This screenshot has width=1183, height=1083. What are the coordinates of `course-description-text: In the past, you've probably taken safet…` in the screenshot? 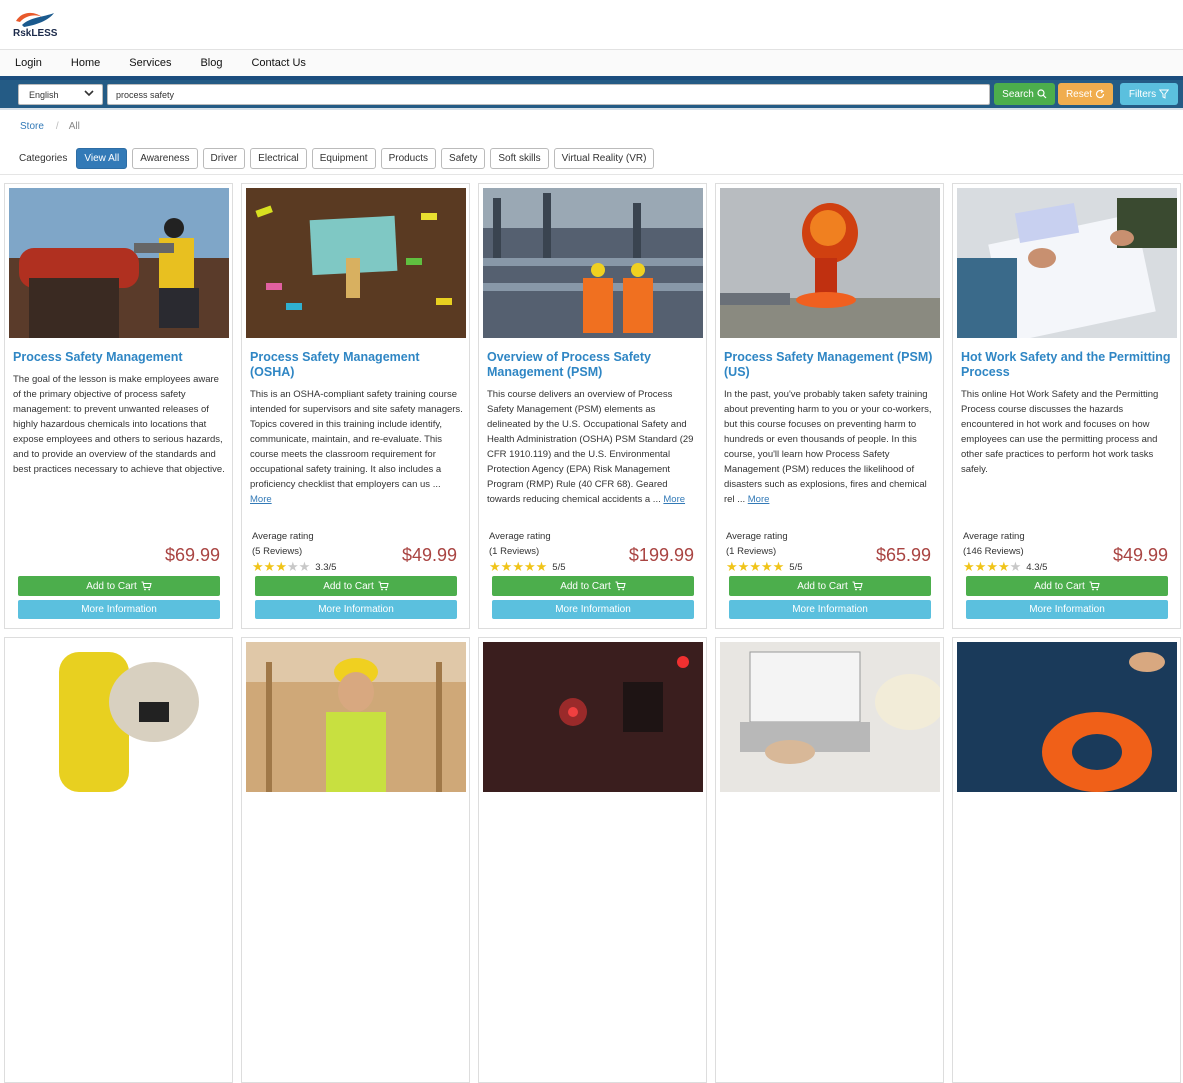 It's located at (828, 447).